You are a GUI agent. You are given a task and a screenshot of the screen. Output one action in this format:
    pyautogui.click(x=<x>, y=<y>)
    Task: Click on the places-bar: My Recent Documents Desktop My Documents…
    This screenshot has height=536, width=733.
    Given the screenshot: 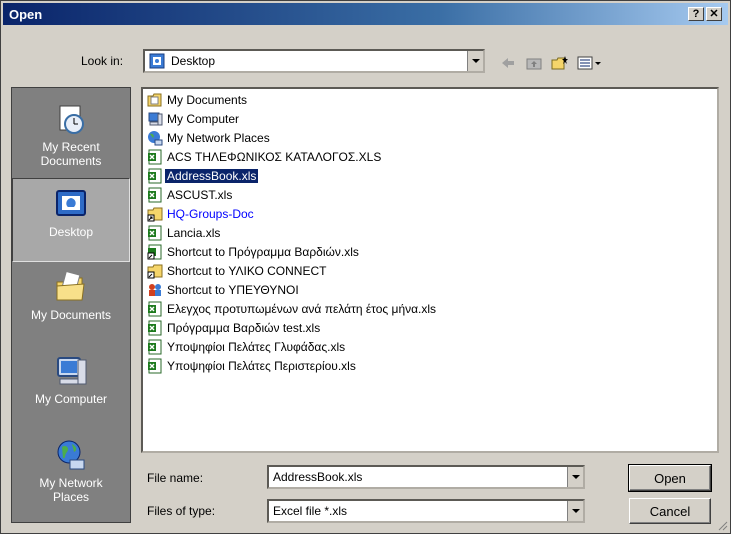 What is the action you would take?
    pyautogui.click(x=71, y=305)
    